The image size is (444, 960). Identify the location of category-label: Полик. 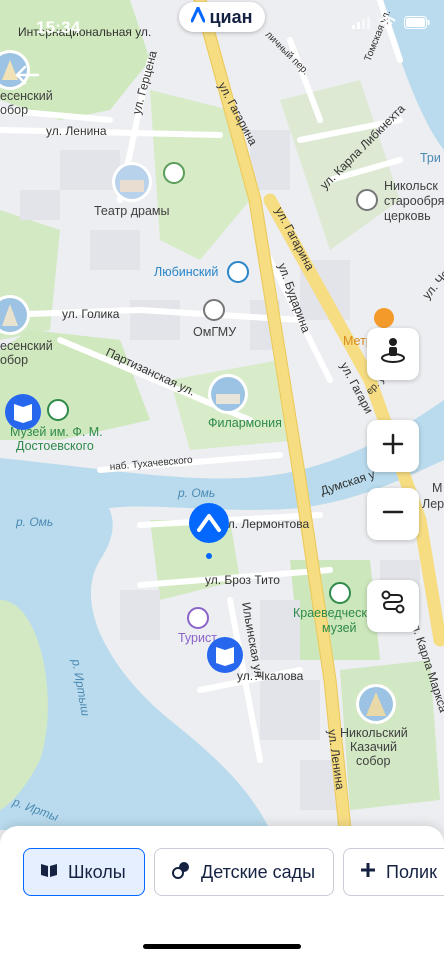
(411, 871).